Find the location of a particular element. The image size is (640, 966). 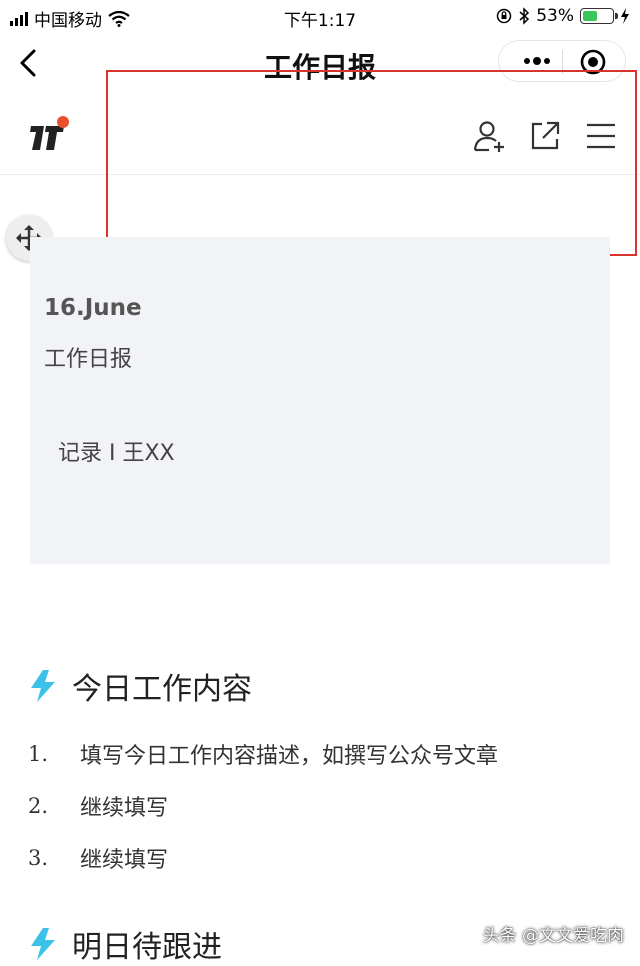

section-heading-tomorrow: 明日待跟进 is located at coordinates (126, 944).